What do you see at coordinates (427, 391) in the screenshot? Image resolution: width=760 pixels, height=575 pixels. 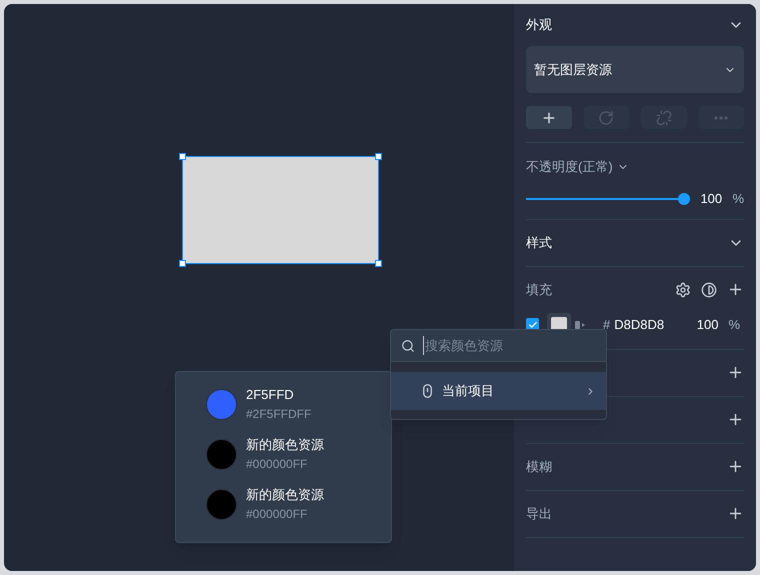 I see `capsule-icon` at bounding box center [427, 391].